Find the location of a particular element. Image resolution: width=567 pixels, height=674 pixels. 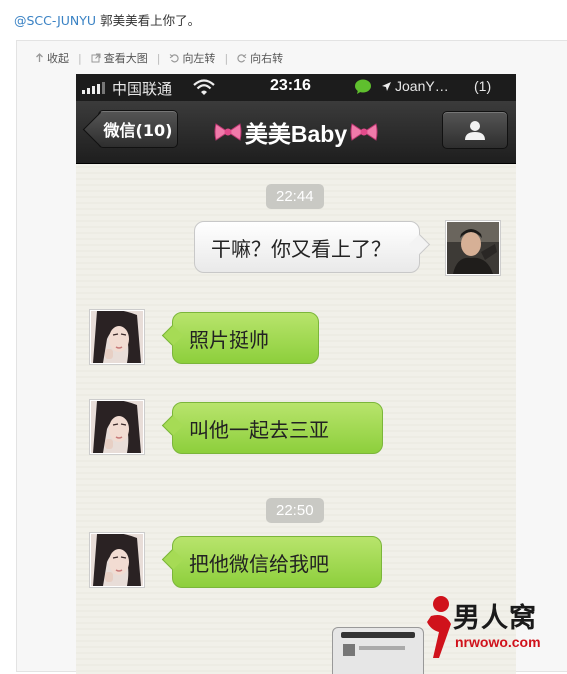

message-bubble-in: 照片挺帅 is located at coordinates (245, 338).